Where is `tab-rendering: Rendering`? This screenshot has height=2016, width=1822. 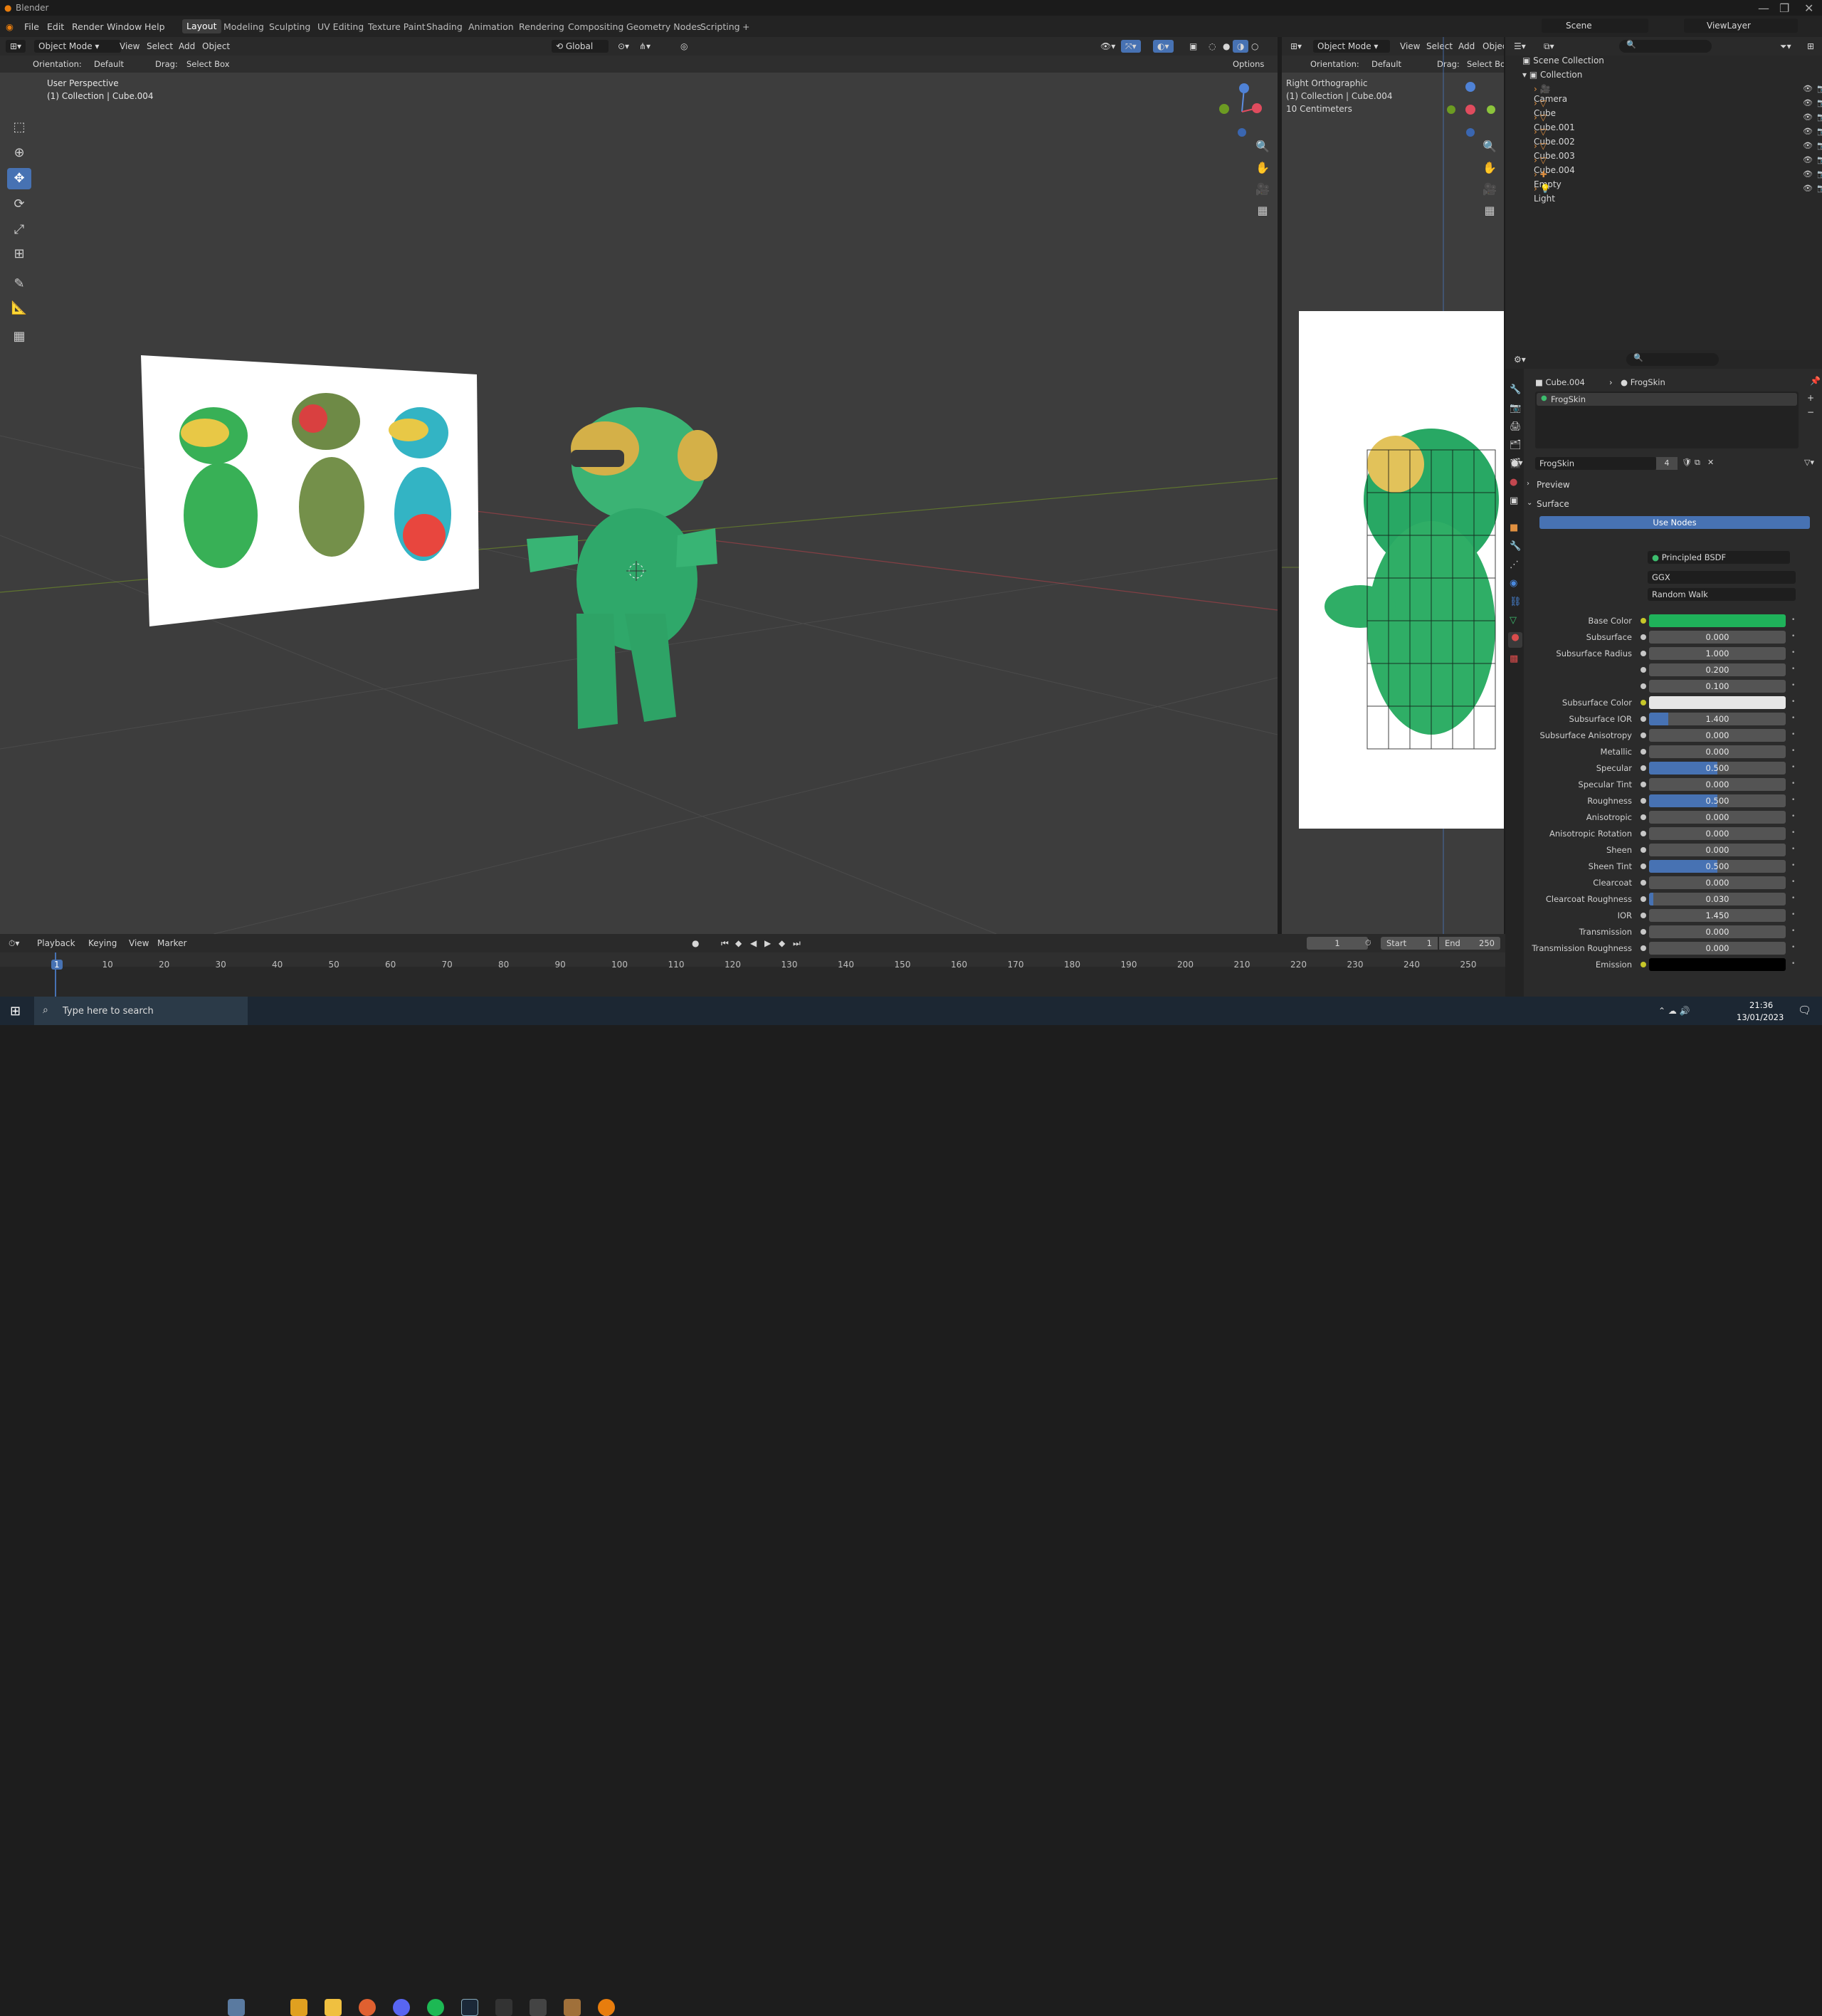 tab-rendering: Rendering is located at coordinates (541, 26).